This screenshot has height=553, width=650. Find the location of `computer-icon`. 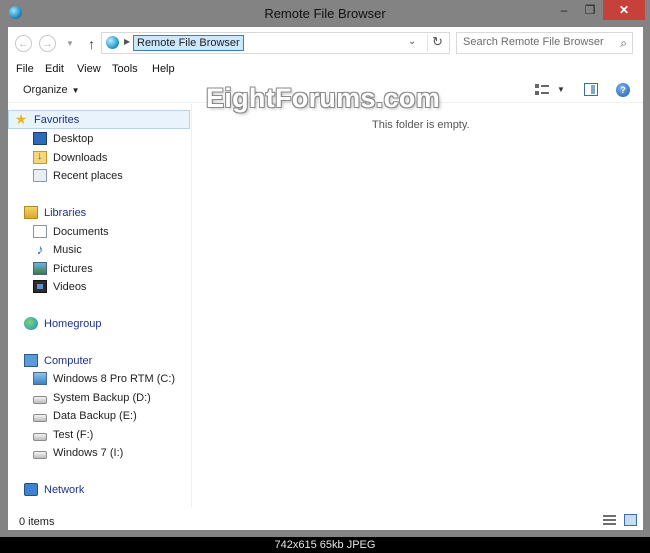

computer-icon is located at coordinates (31, 360).